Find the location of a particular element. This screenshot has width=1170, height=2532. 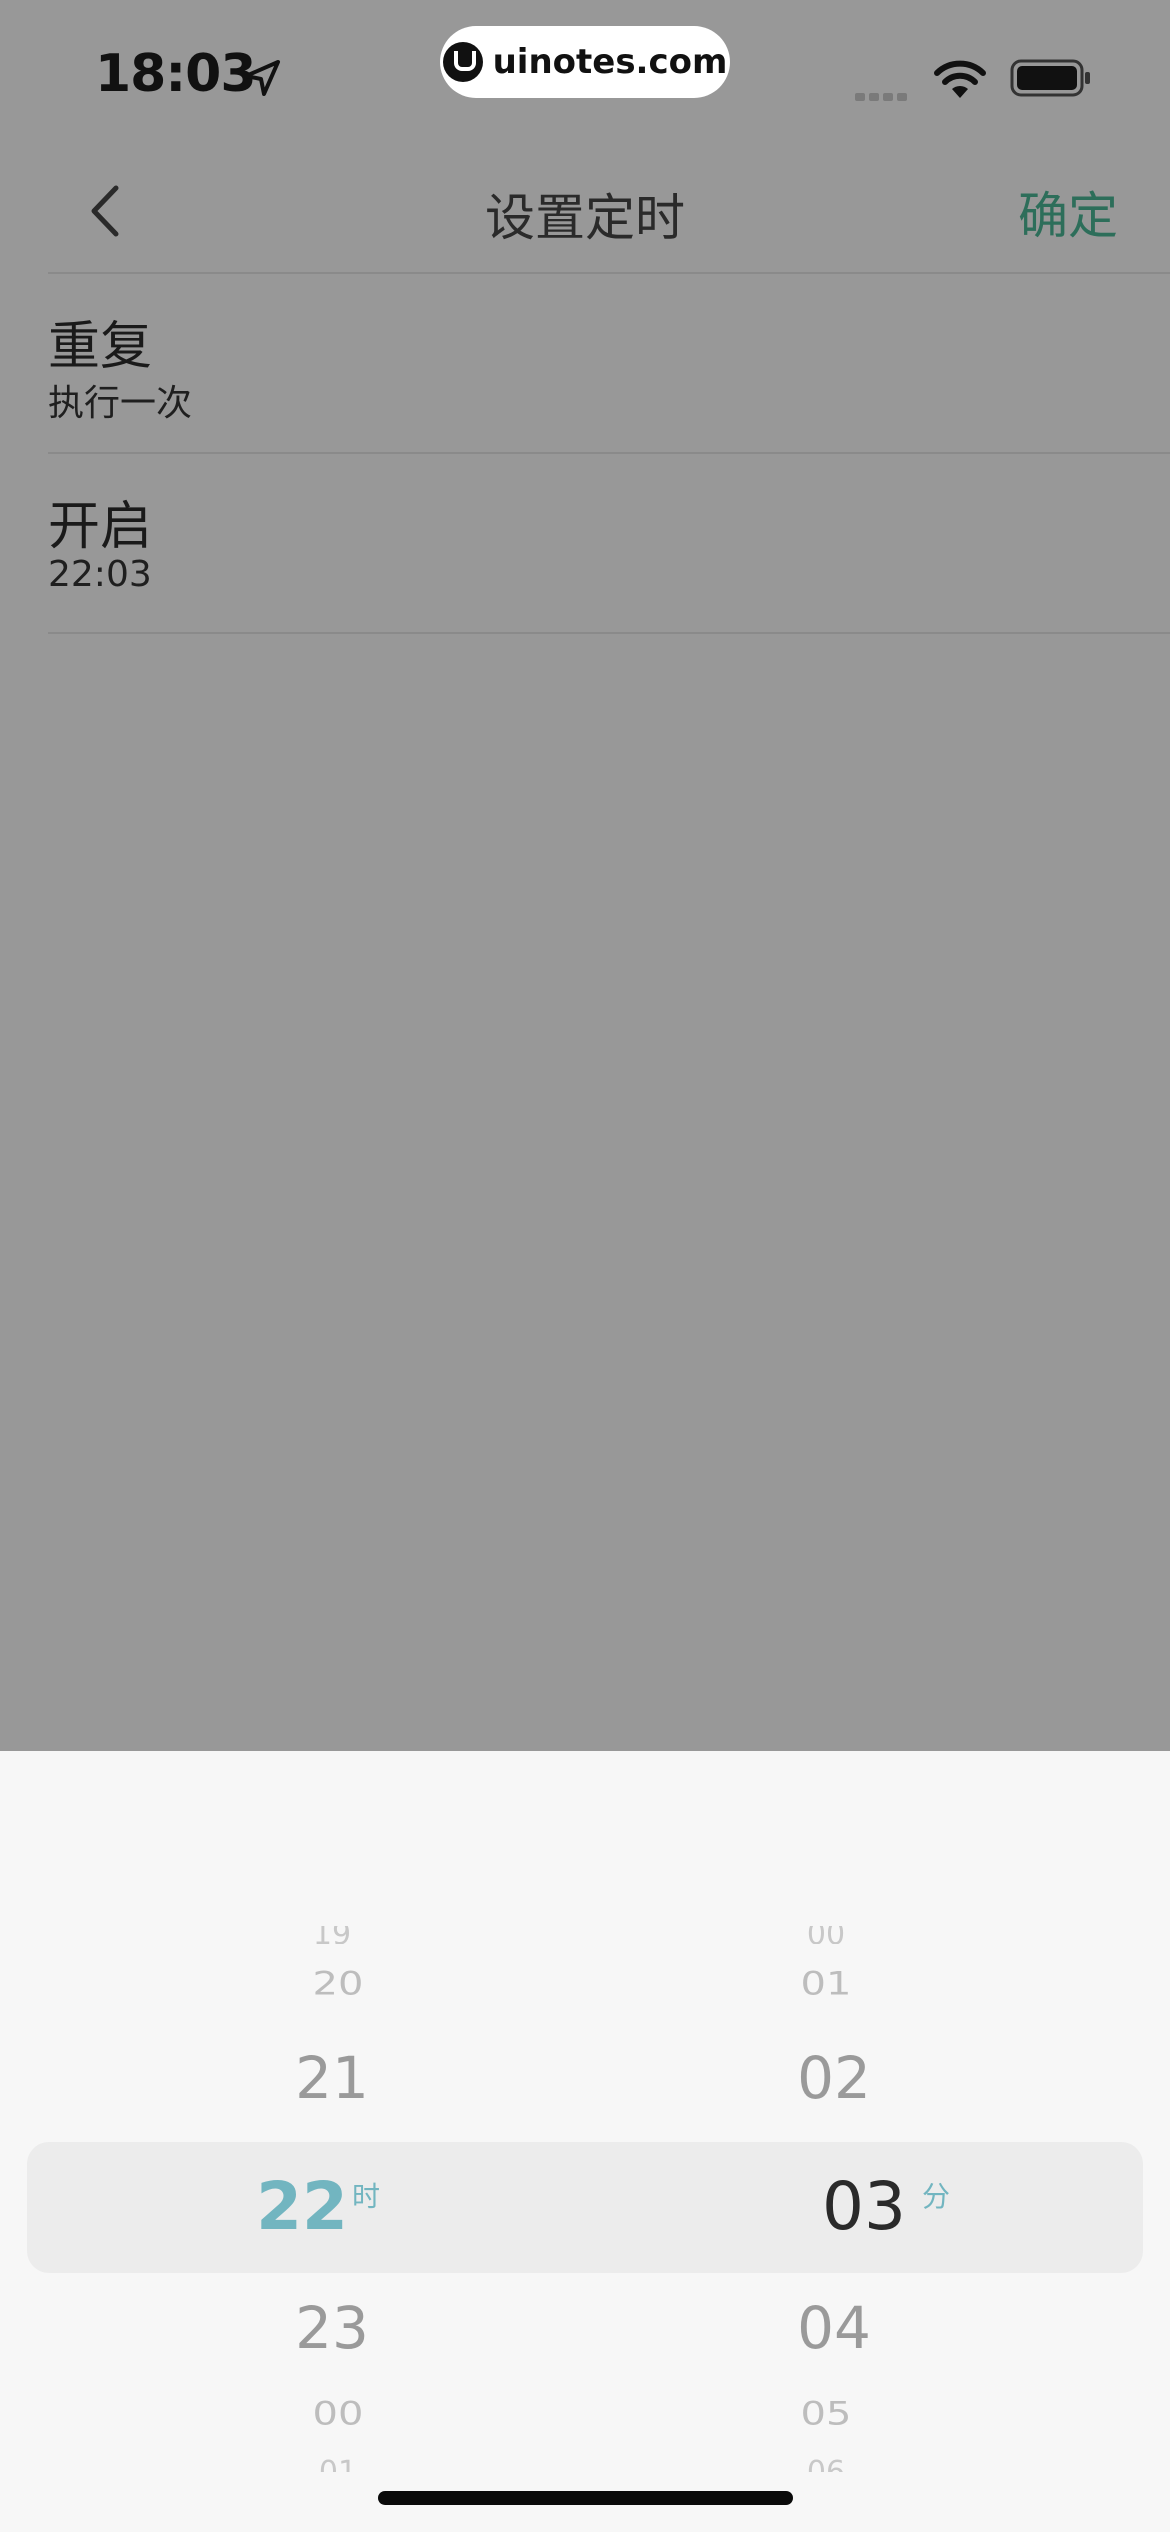

navigation-bar: 设置定时 确定 is located at coordinates (585, 206).